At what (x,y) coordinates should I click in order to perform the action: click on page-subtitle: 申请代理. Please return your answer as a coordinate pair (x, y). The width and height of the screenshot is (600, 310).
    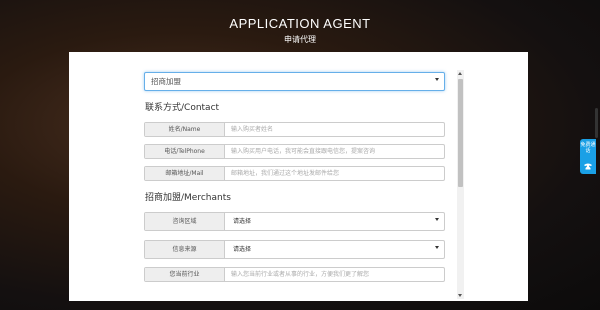
    Looking at the image, I should click on (300, 39).